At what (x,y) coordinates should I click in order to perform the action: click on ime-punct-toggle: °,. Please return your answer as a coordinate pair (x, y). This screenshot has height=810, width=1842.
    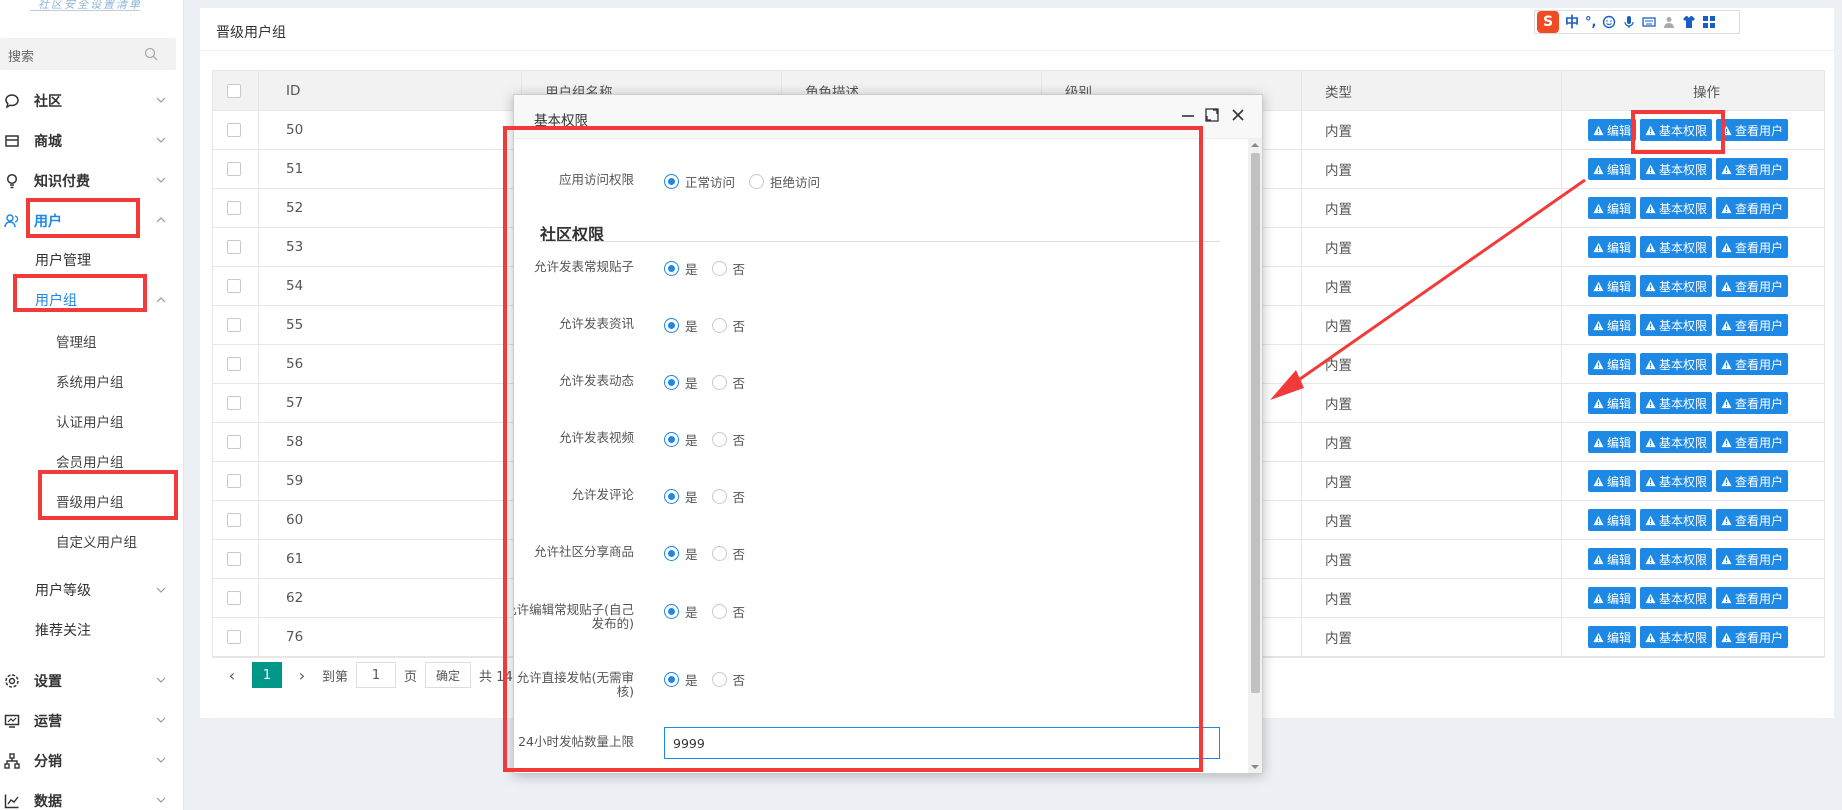
    Looking at the image, I should click on (1590, 22).